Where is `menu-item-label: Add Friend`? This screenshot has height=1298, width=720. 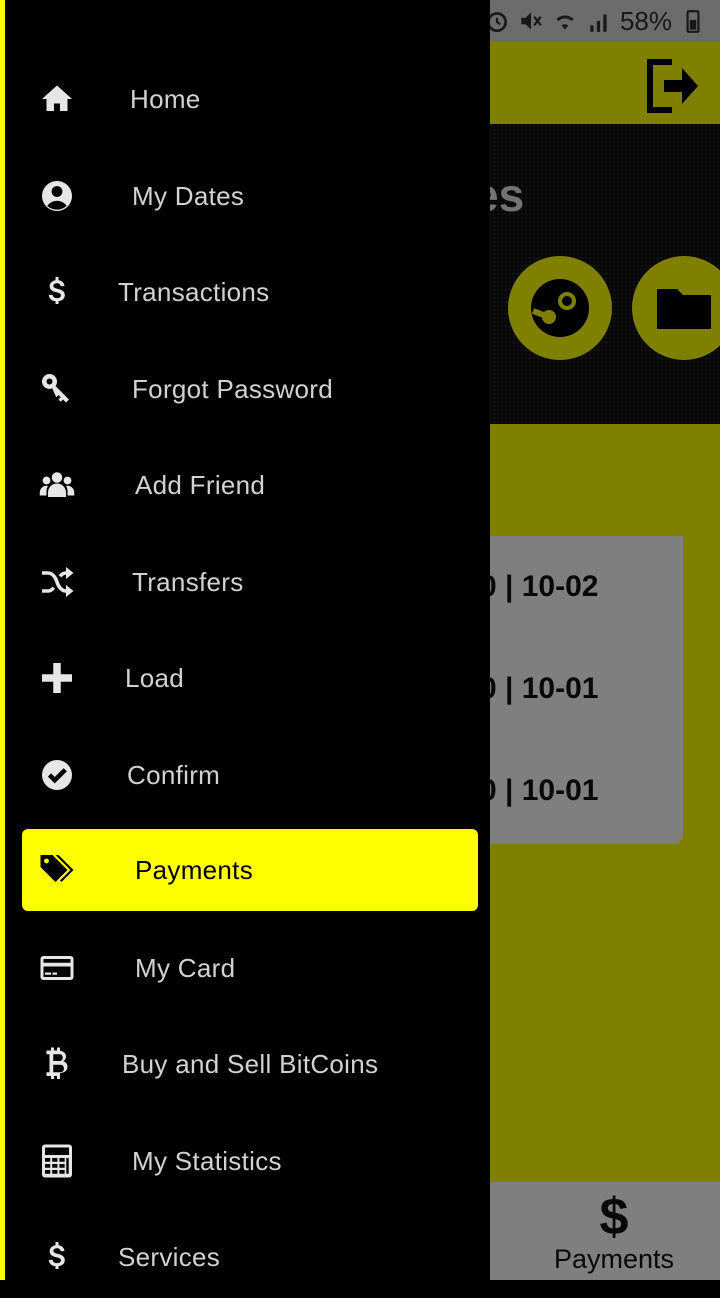
menu-item-label: Add Friend is located at coordinates (200, 485).